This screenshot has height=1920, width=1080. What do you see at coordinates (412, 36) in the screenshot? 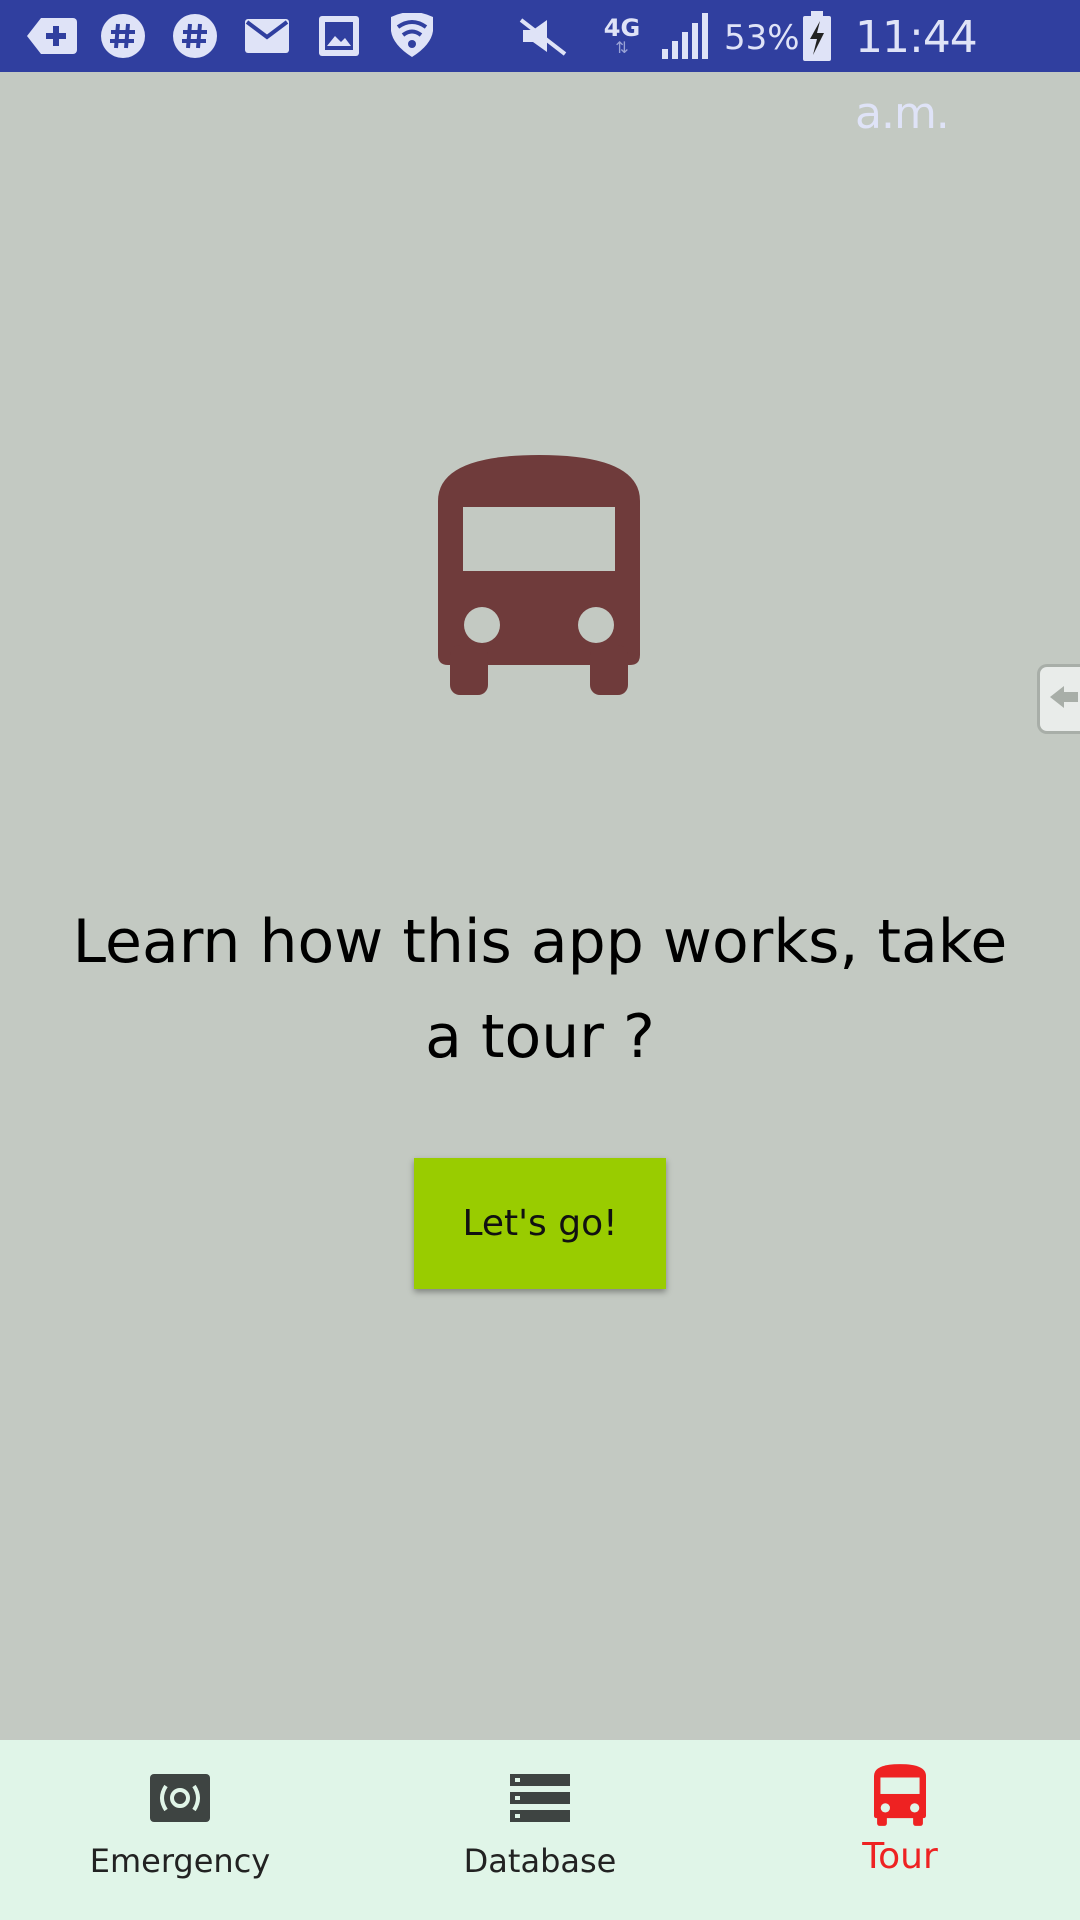
I see `wifi-icon` at bounding box center [412, 36].